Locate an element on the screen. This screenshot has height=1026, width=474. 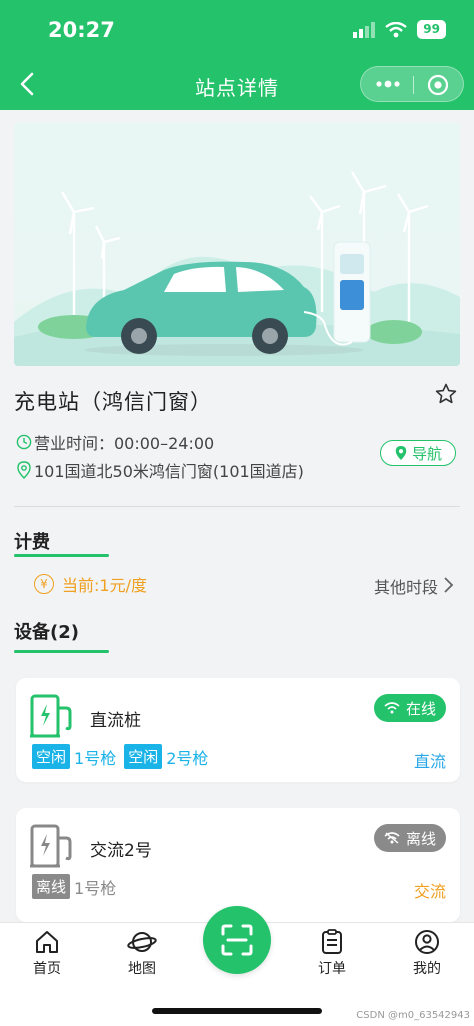
business-hours-row: 营业时间：00:00–24:00 is located at coordinates (115, 442).